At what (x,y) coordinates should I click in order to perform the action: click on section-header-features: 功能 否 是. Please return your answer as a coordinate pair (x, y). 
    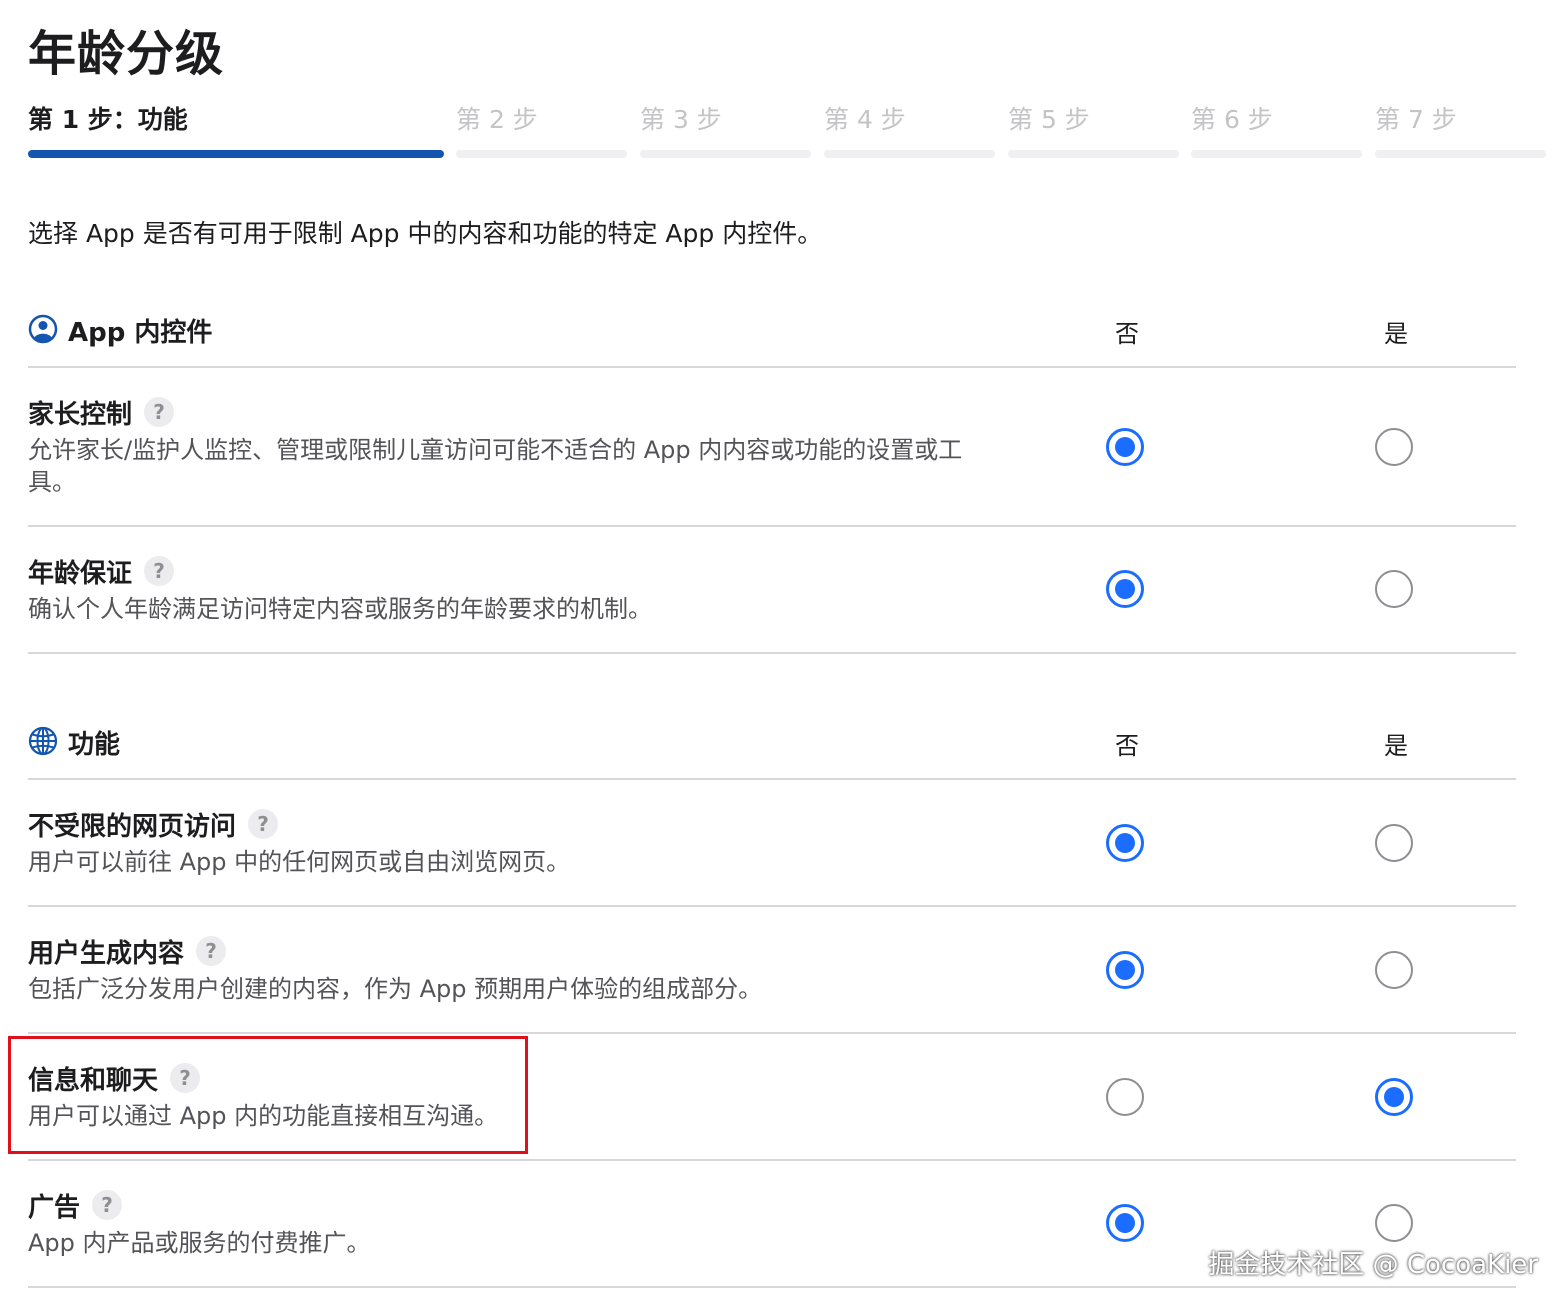
    Looking at the image, I should click on (772, 740).